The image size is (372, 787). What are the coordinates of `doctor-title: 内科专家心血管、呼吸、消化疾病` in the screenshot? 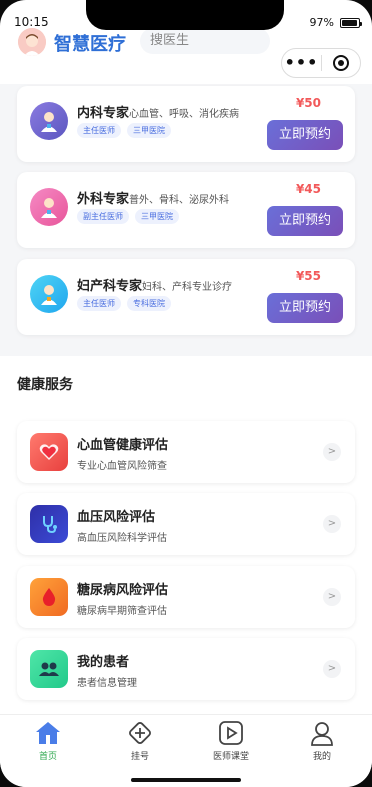 It's located at (158, 111).